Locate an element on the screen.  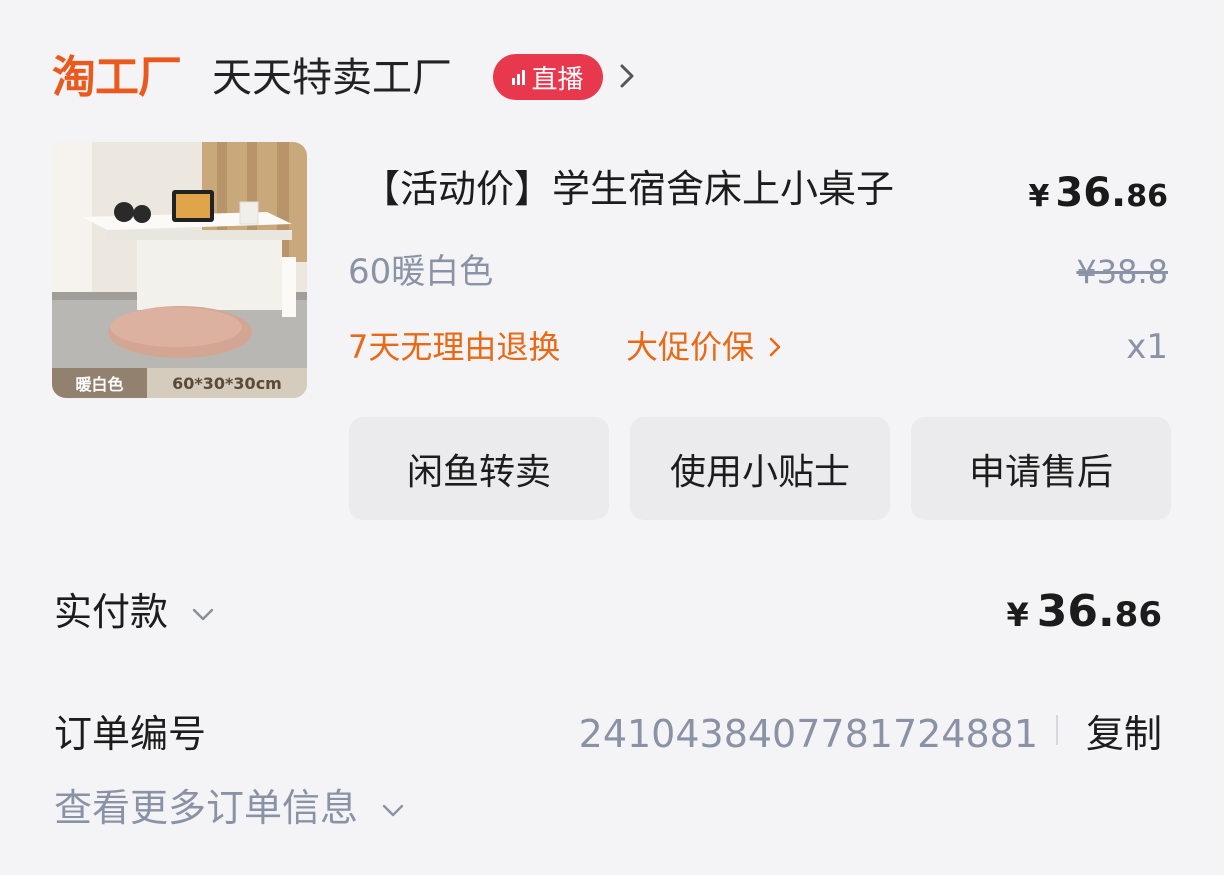
payment-label: 实付款 is located at coordinates (111, 612).